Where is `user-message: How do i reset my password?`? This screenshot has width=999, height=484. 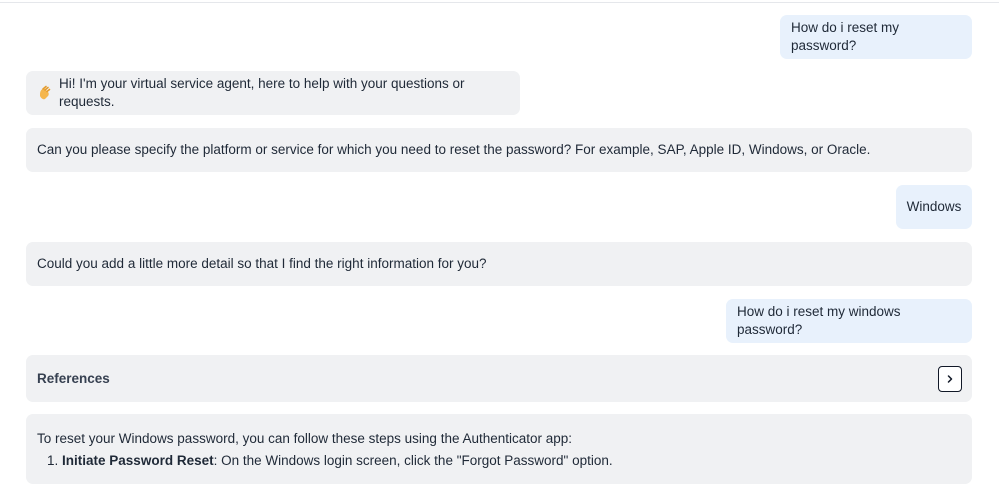
user-message: How do i reset my password? is located at coordinates (876, 37).